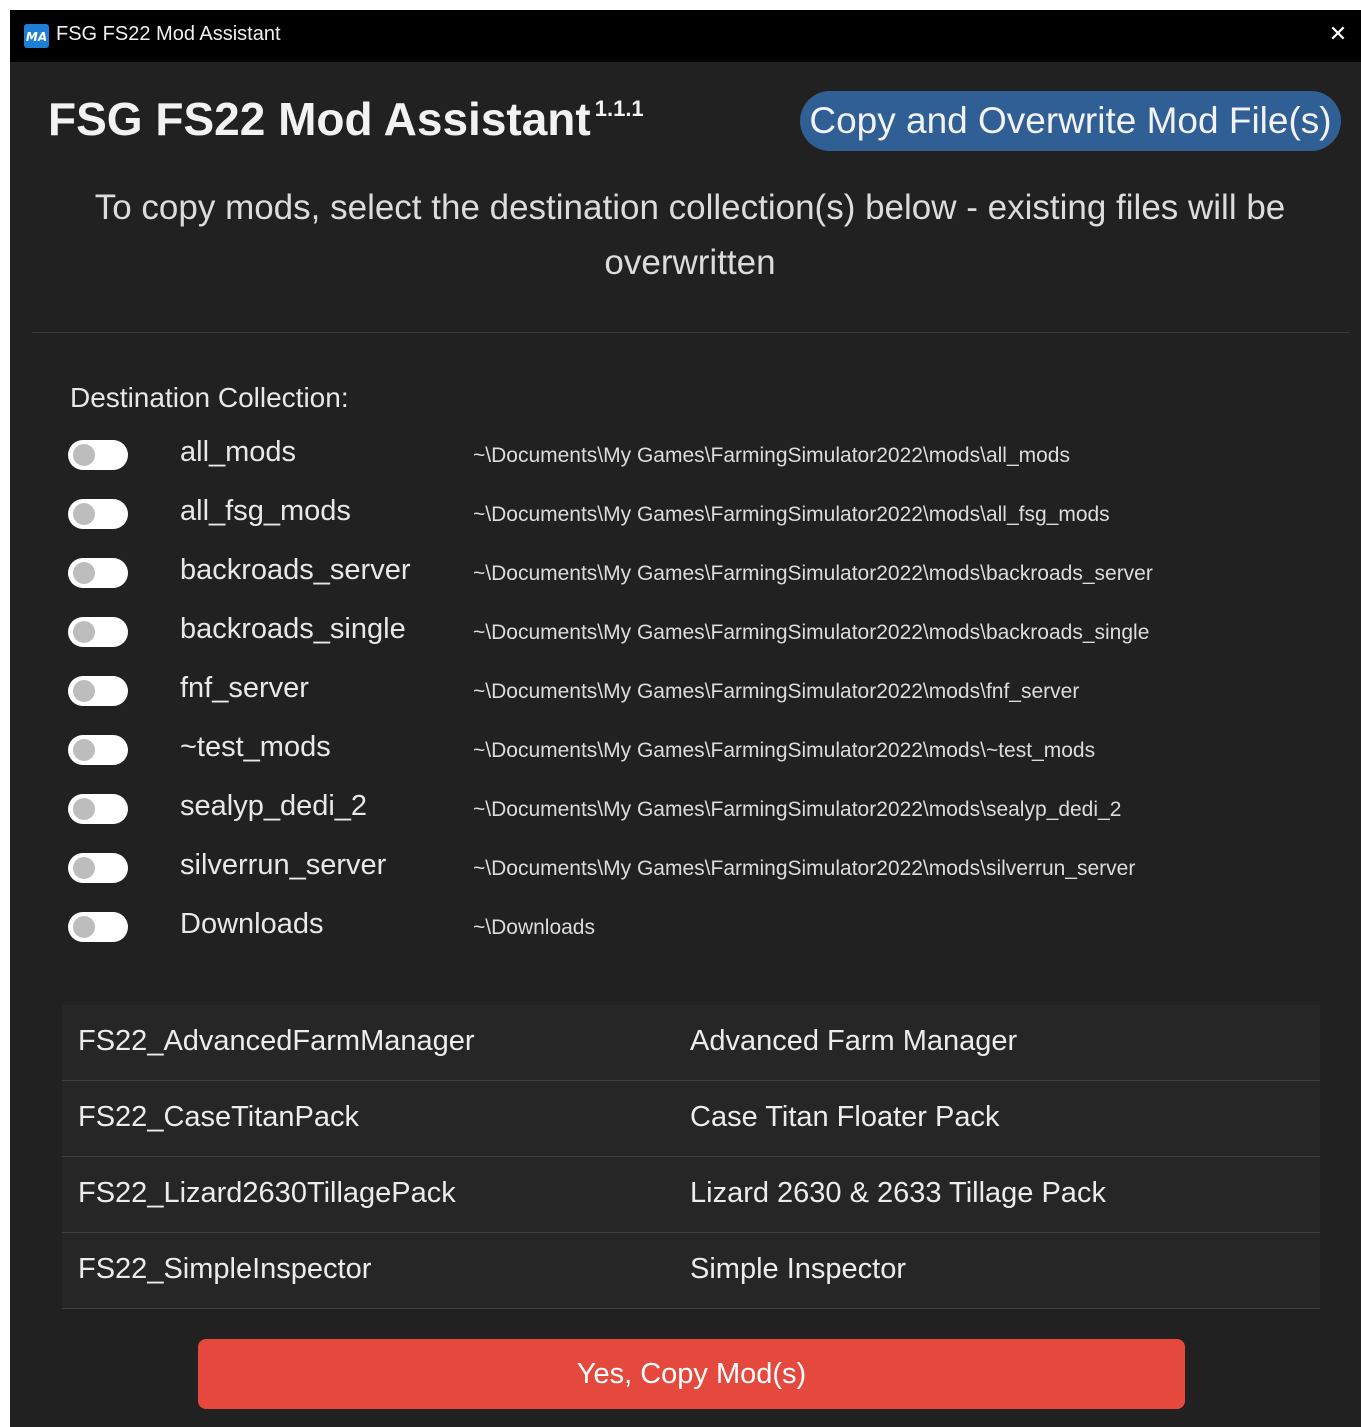 The height and width of the screenshot is (1427, 1361). What do you see at coordinates (209, 397) in the screenshot?
I see `destination-collection-label: Destination Collection:` at bounding box center [209, 397].